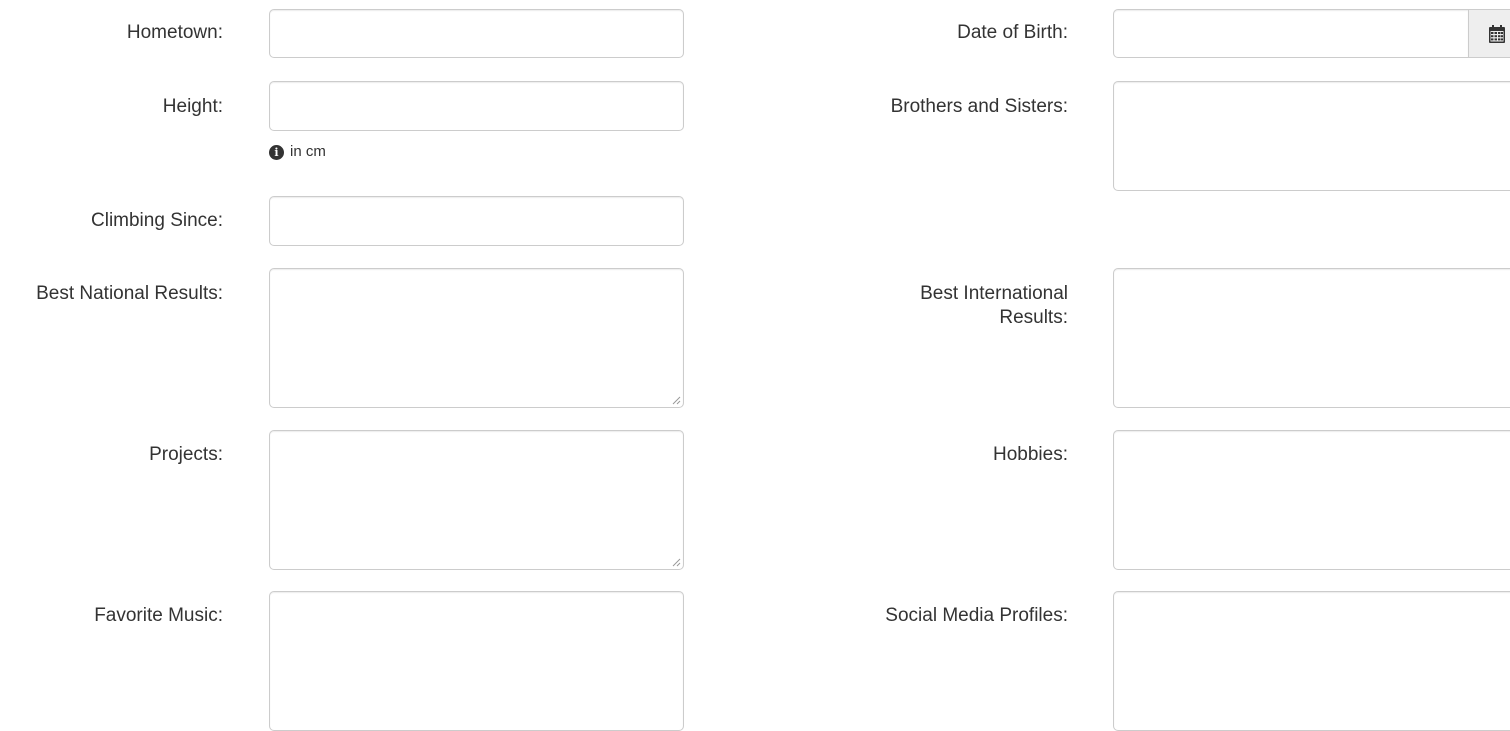 The image size is (1510, 731). Describe the element at coordinates (1012, 32) in the screenshot. I see `date-of-birth-label: Date of Birth:` at that location.